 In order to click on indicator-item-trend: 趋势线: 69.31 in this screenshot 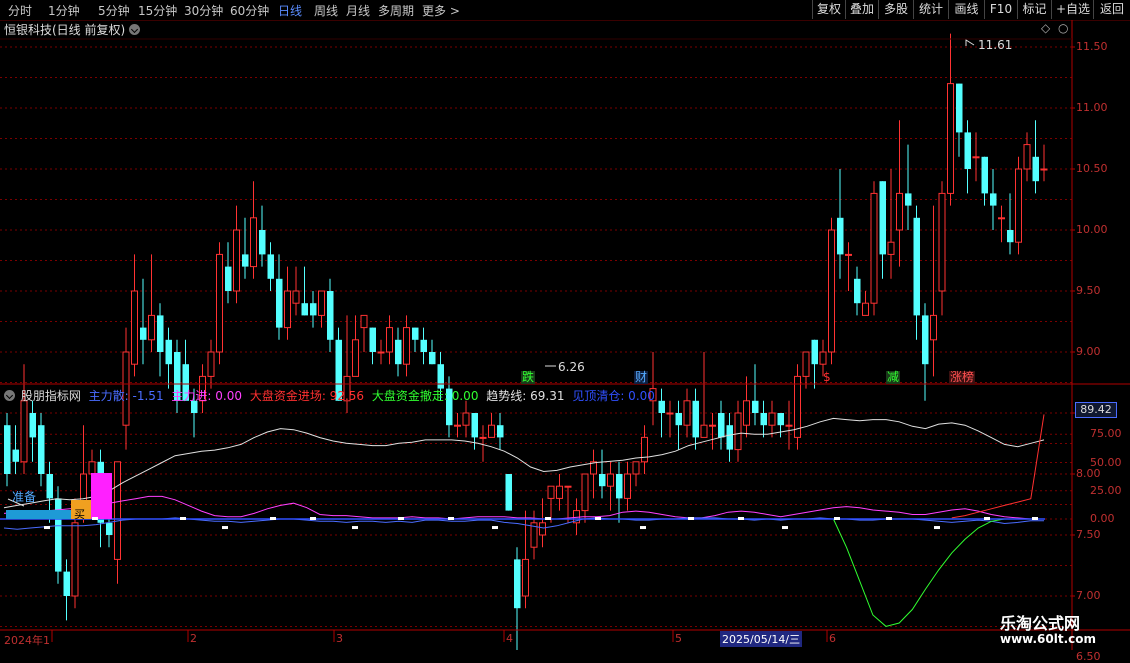, I will do `click(525, 396)`.